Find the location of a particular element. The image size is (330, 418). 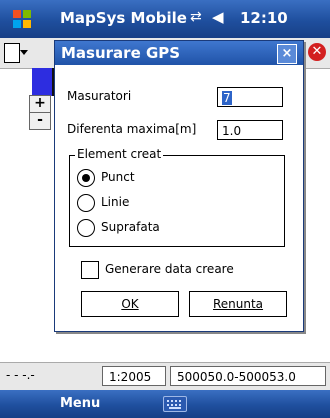

map-layer-indicator is located at coordinates (42, 82).